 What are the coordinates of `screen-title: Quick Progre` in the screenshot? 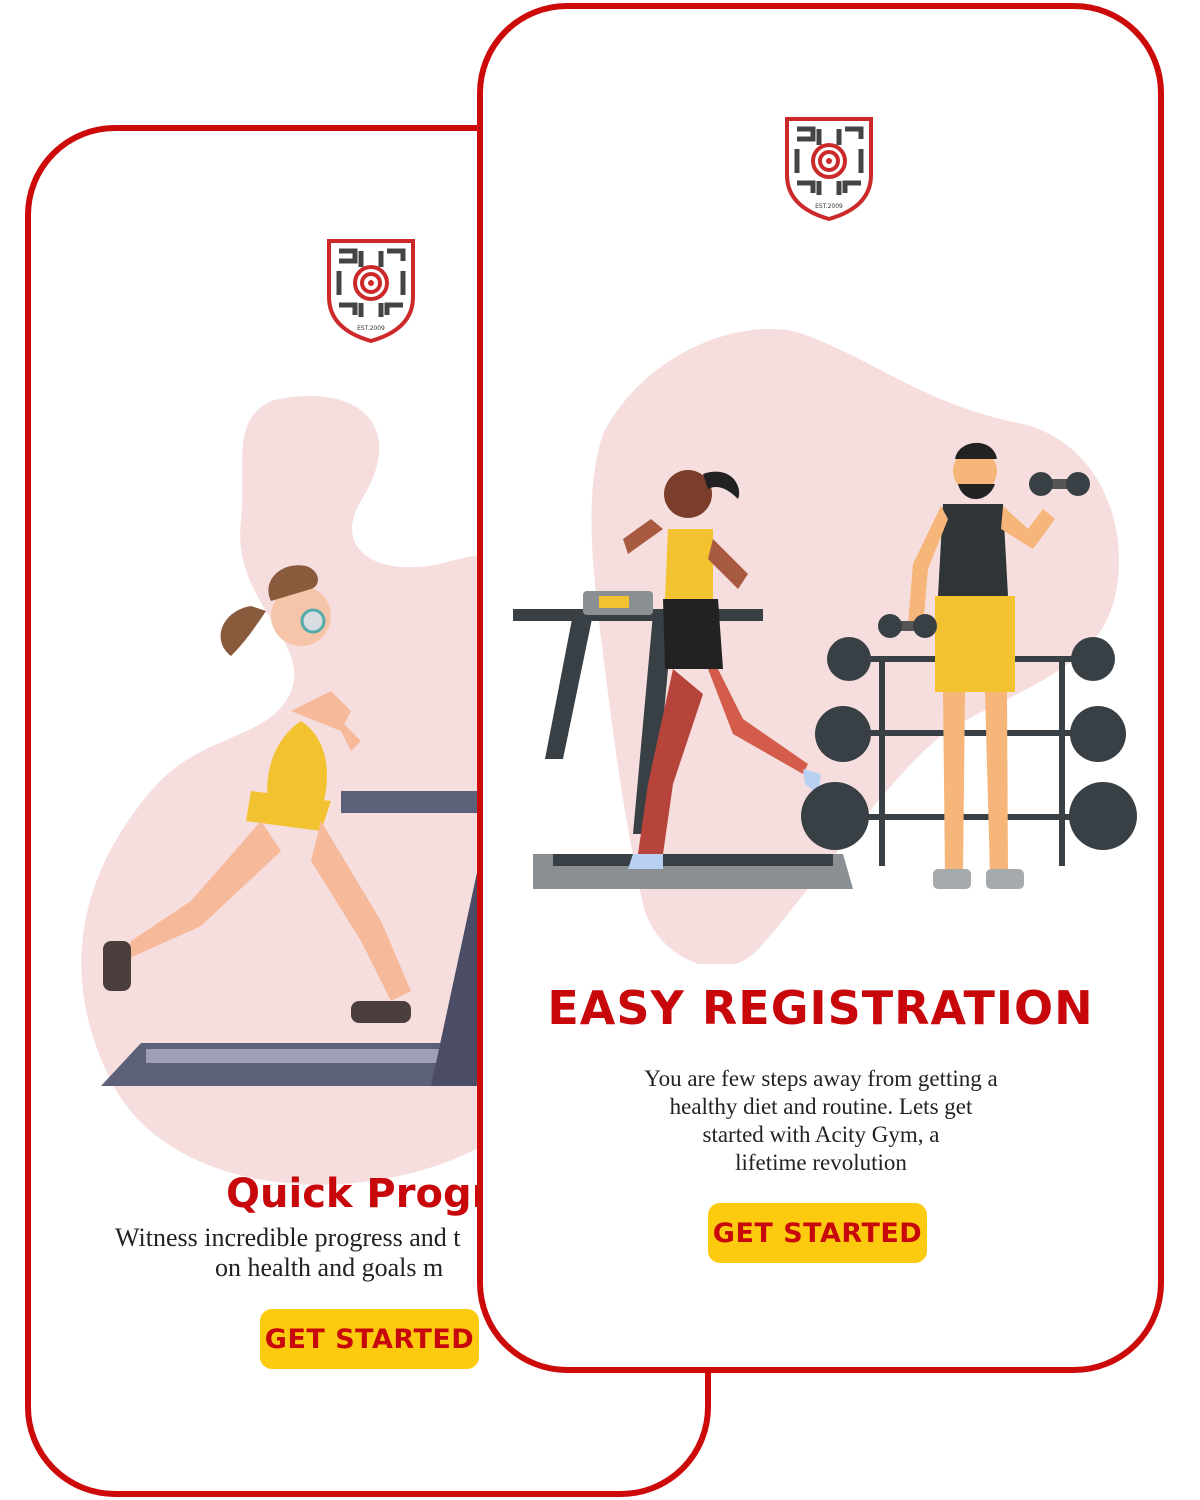 It's located at (372, 1194).